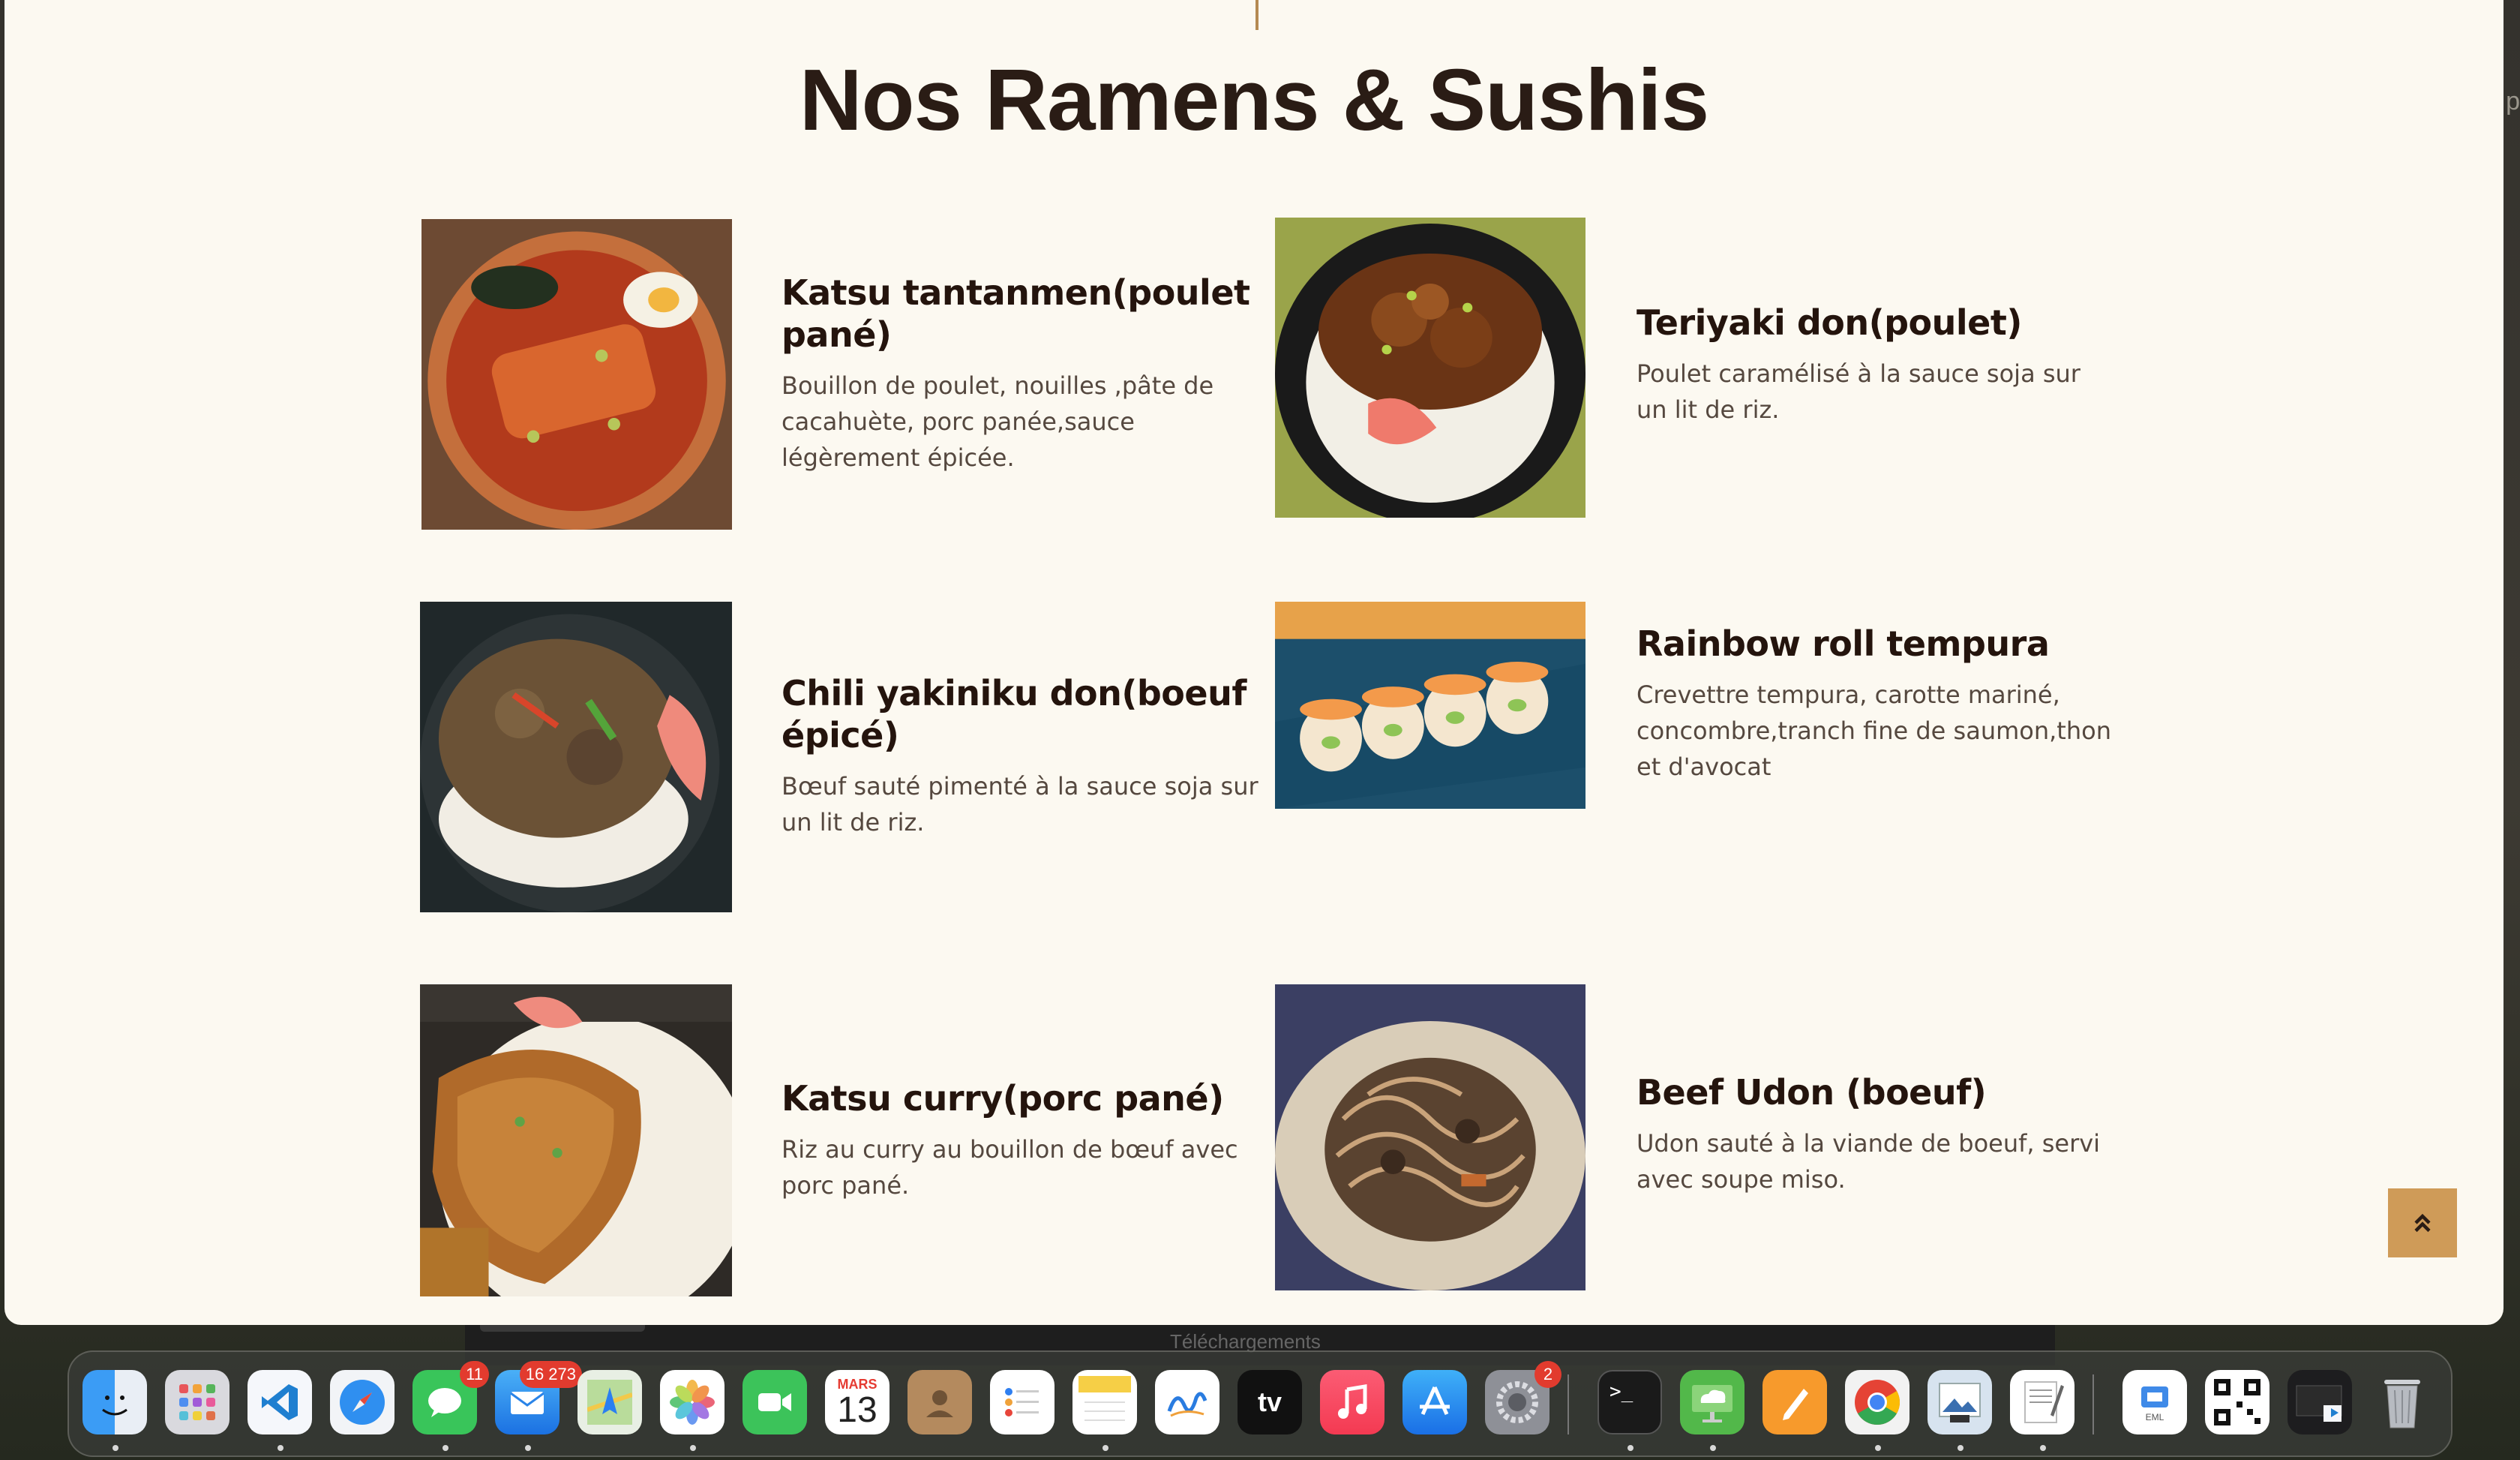  I want to click on calendar-day: 13, so click(857, 1409).